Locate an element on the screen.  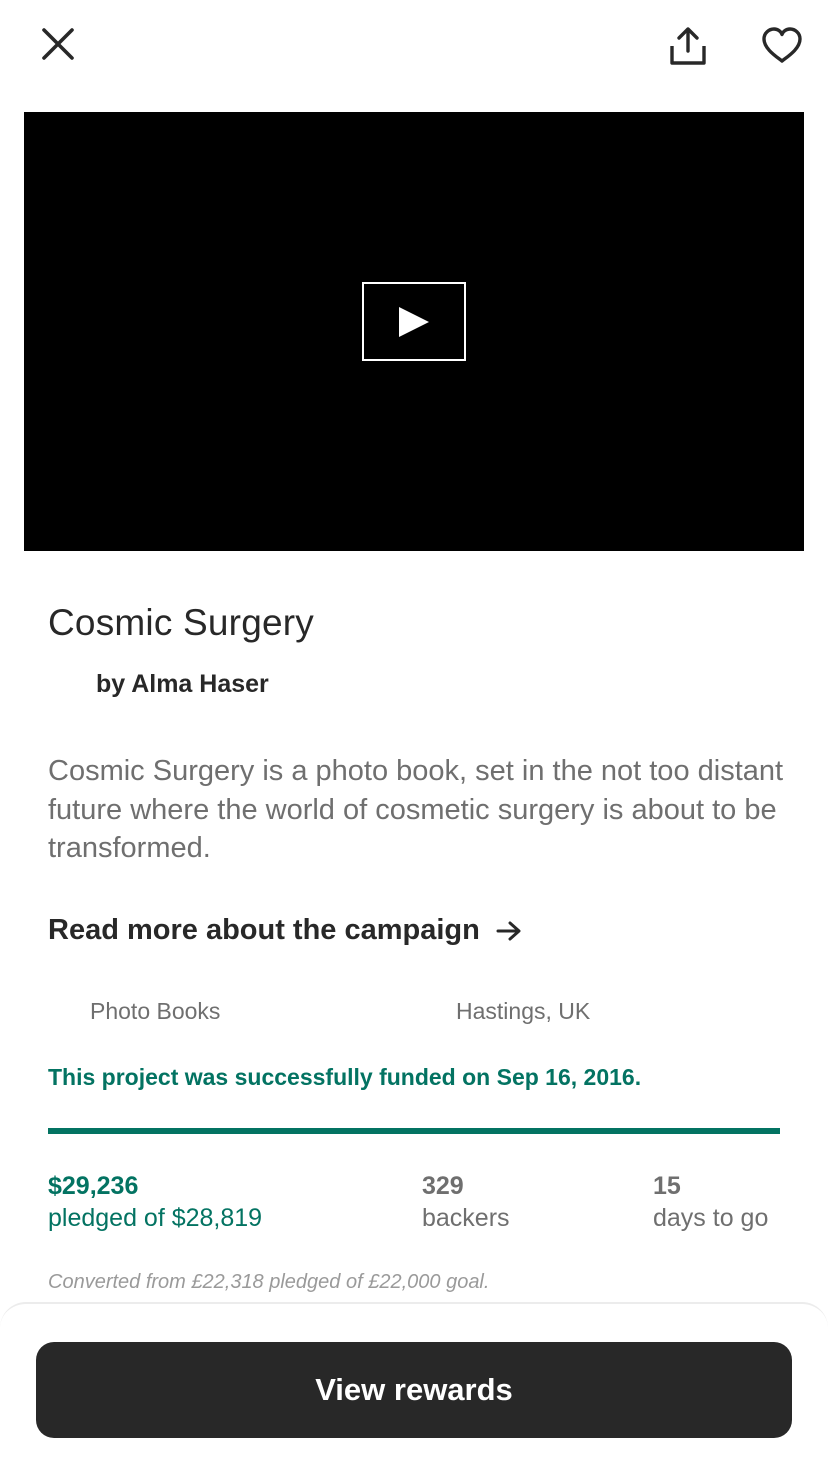
pledged-amount: $29,236 is located at coordinates (93, 1186).